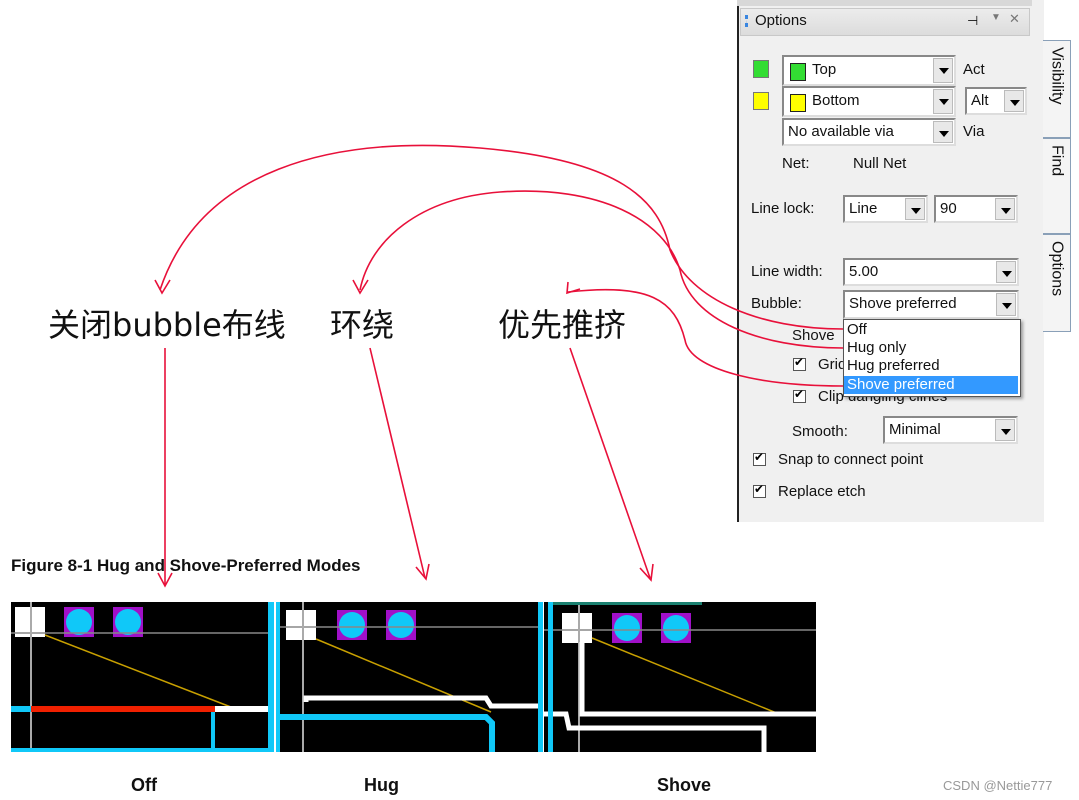  I want to click on smooth-select: Minimal, so click(950, 430).